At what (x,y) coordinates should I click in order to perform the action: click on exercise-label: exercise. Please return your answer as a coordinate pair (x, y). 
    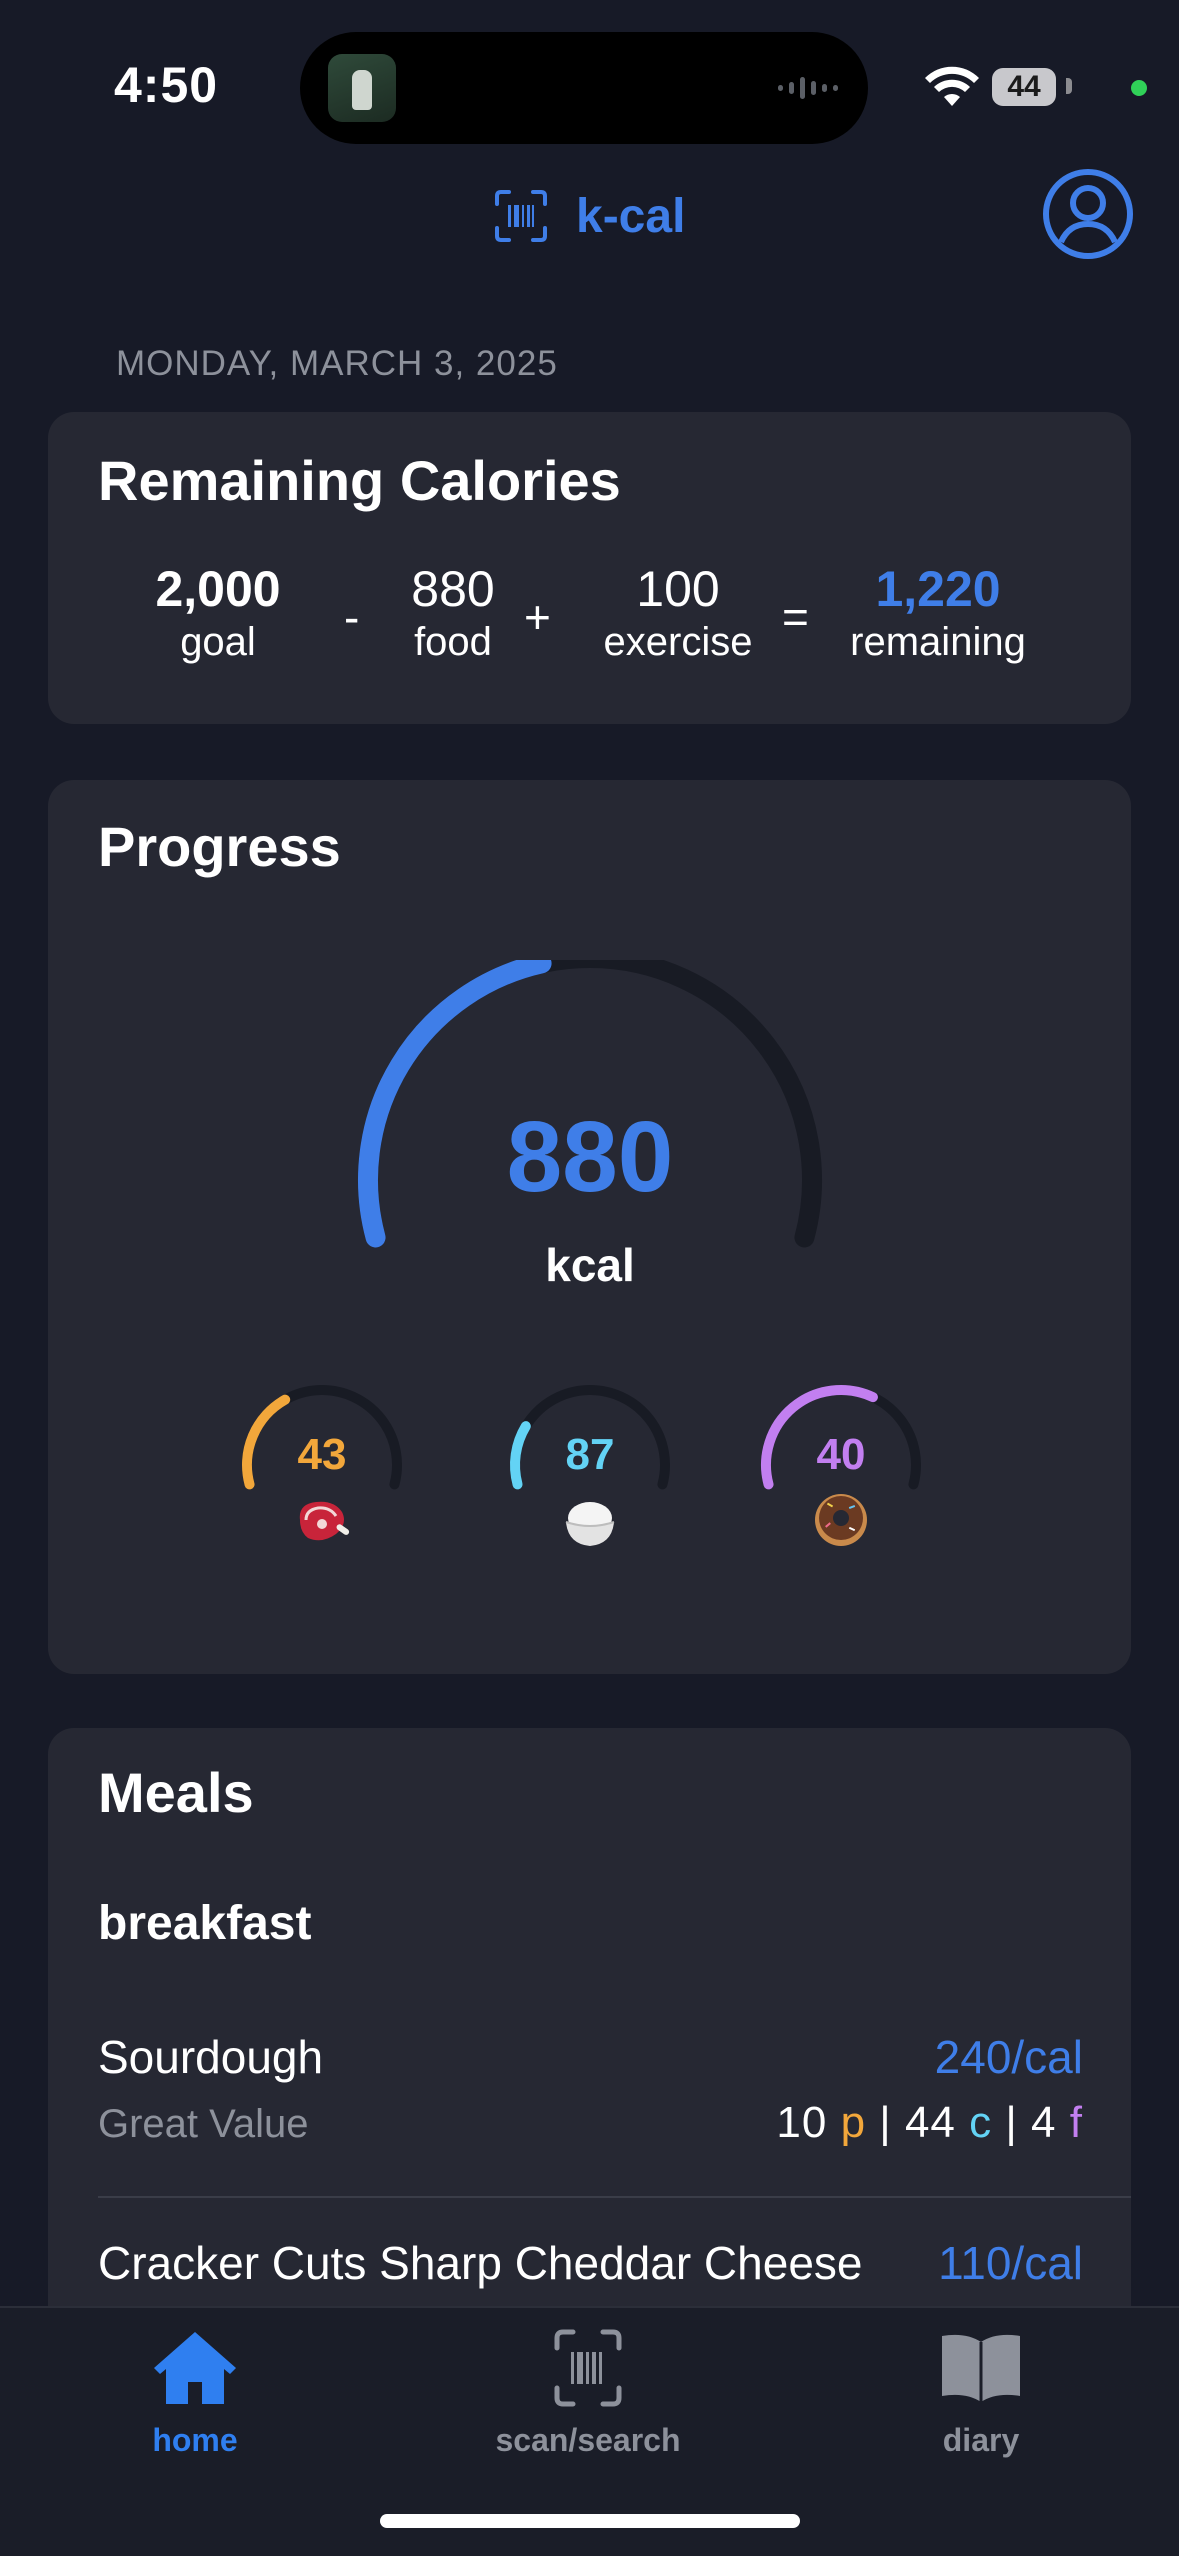
    Looking at the image, I should click on (678, 642).